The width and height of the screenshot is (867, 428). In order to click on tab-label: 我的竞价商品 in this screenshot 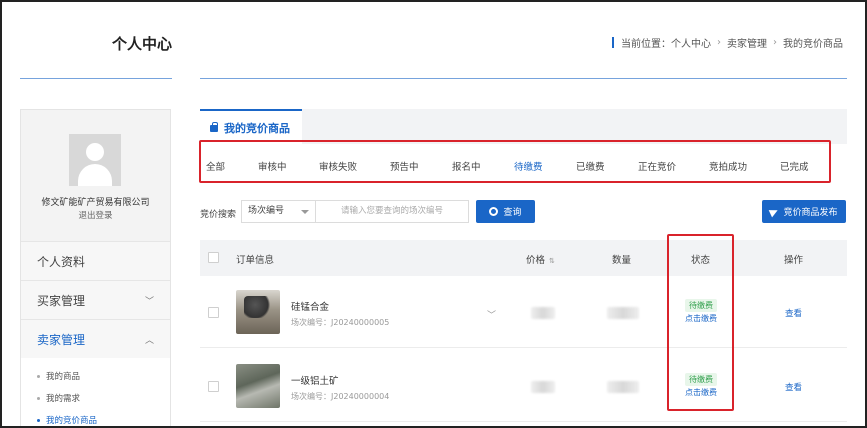, I will do `click(257, 128)`.